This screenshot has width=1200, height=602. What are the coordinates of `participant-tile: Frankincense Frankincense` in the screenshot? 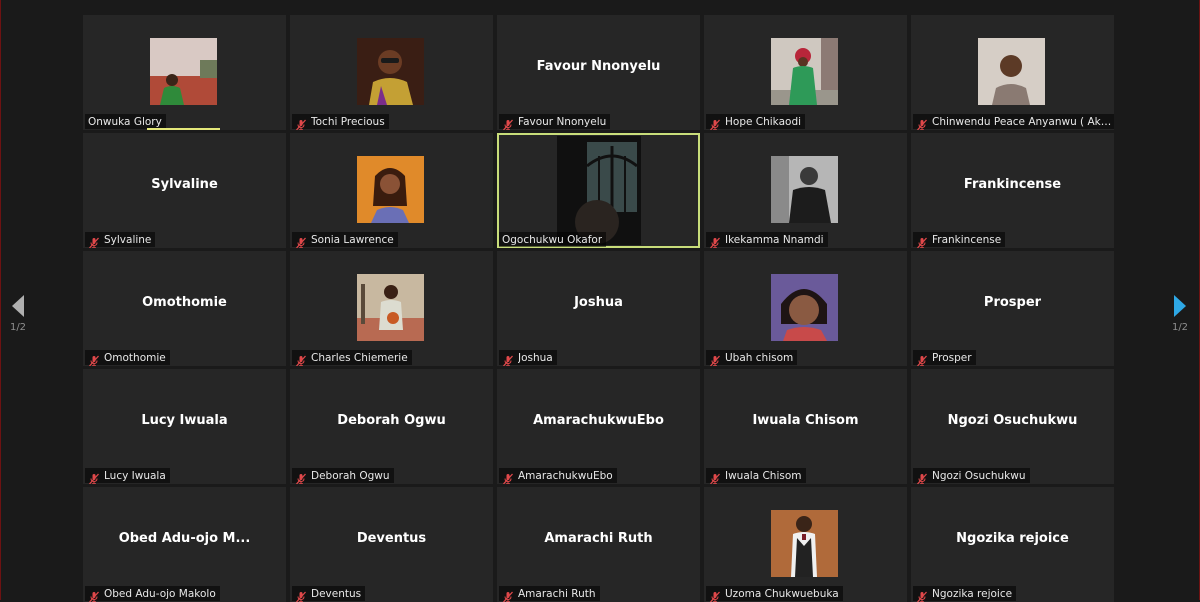 It's located at (1012, 190).